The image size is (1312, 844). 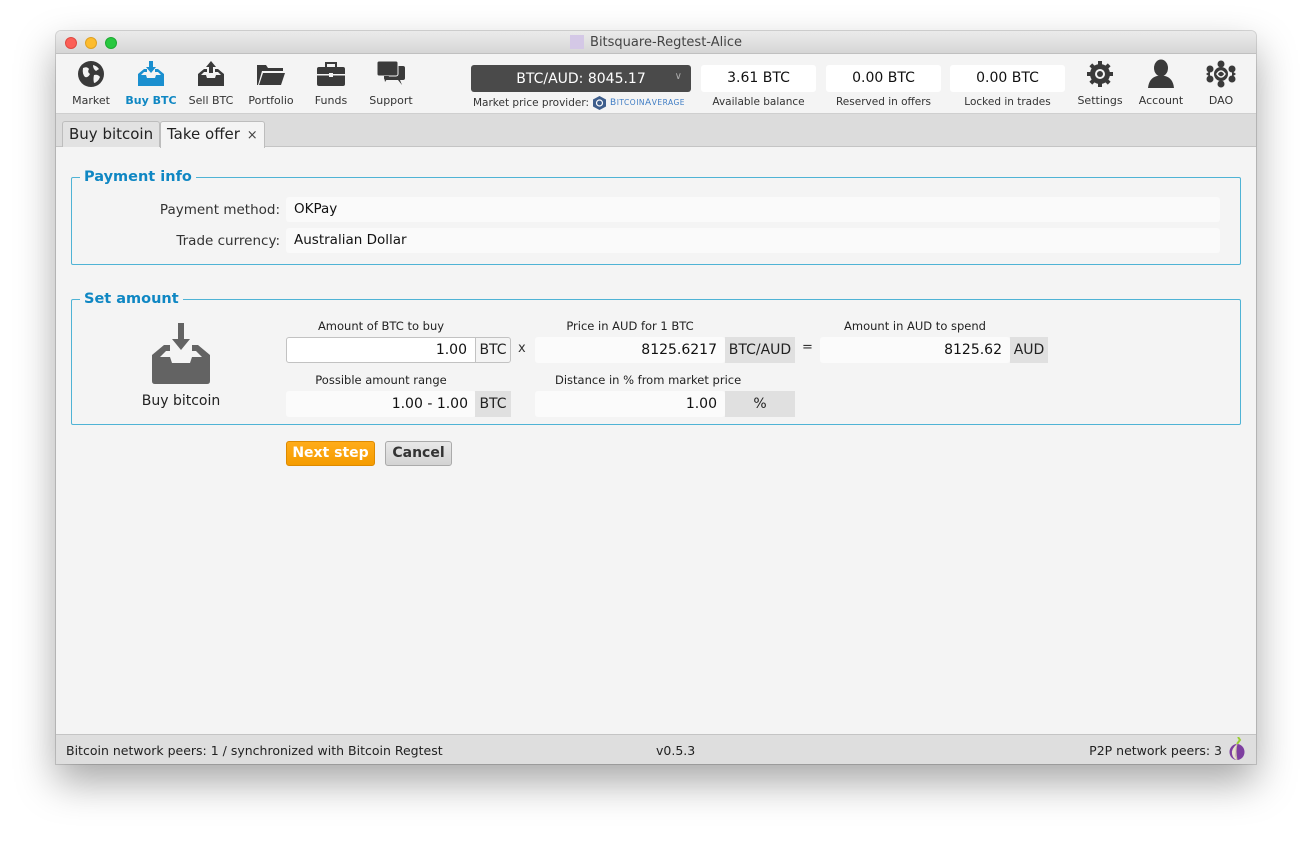 I want to click on maximize-window-button, so click(x=111, y=43).